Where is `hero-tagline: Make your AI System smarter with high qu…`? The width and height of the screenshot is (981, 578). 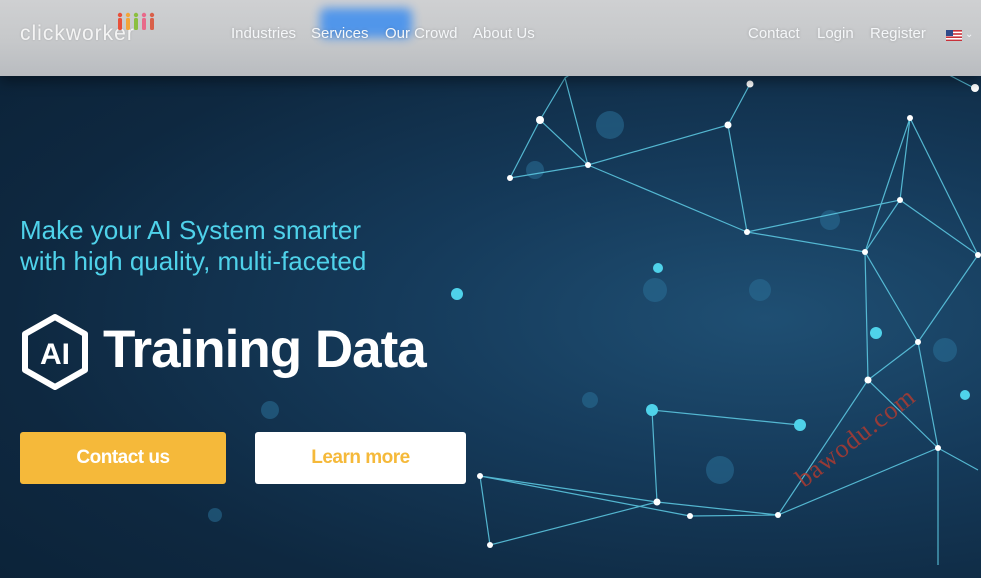
hero-tagline: Make your AI System smarter with high qu… is located at coordinates (193, 246).